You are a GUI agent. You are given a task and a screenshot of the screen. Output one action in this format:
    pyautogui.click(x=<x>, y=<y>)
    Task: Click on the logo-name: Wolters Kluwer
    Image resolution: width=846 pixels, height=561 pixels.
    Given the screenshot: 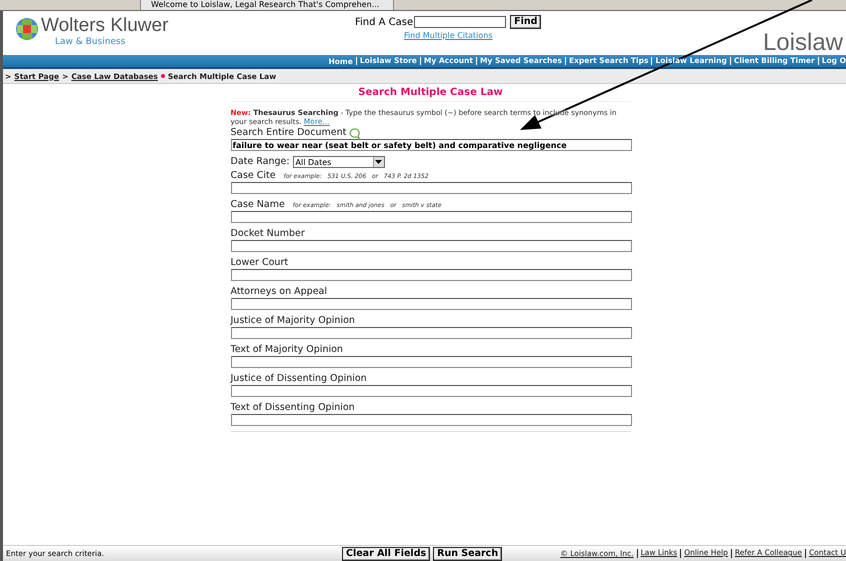 What is the action you would take?
    pyautogui.click(x=104, y=26)
    